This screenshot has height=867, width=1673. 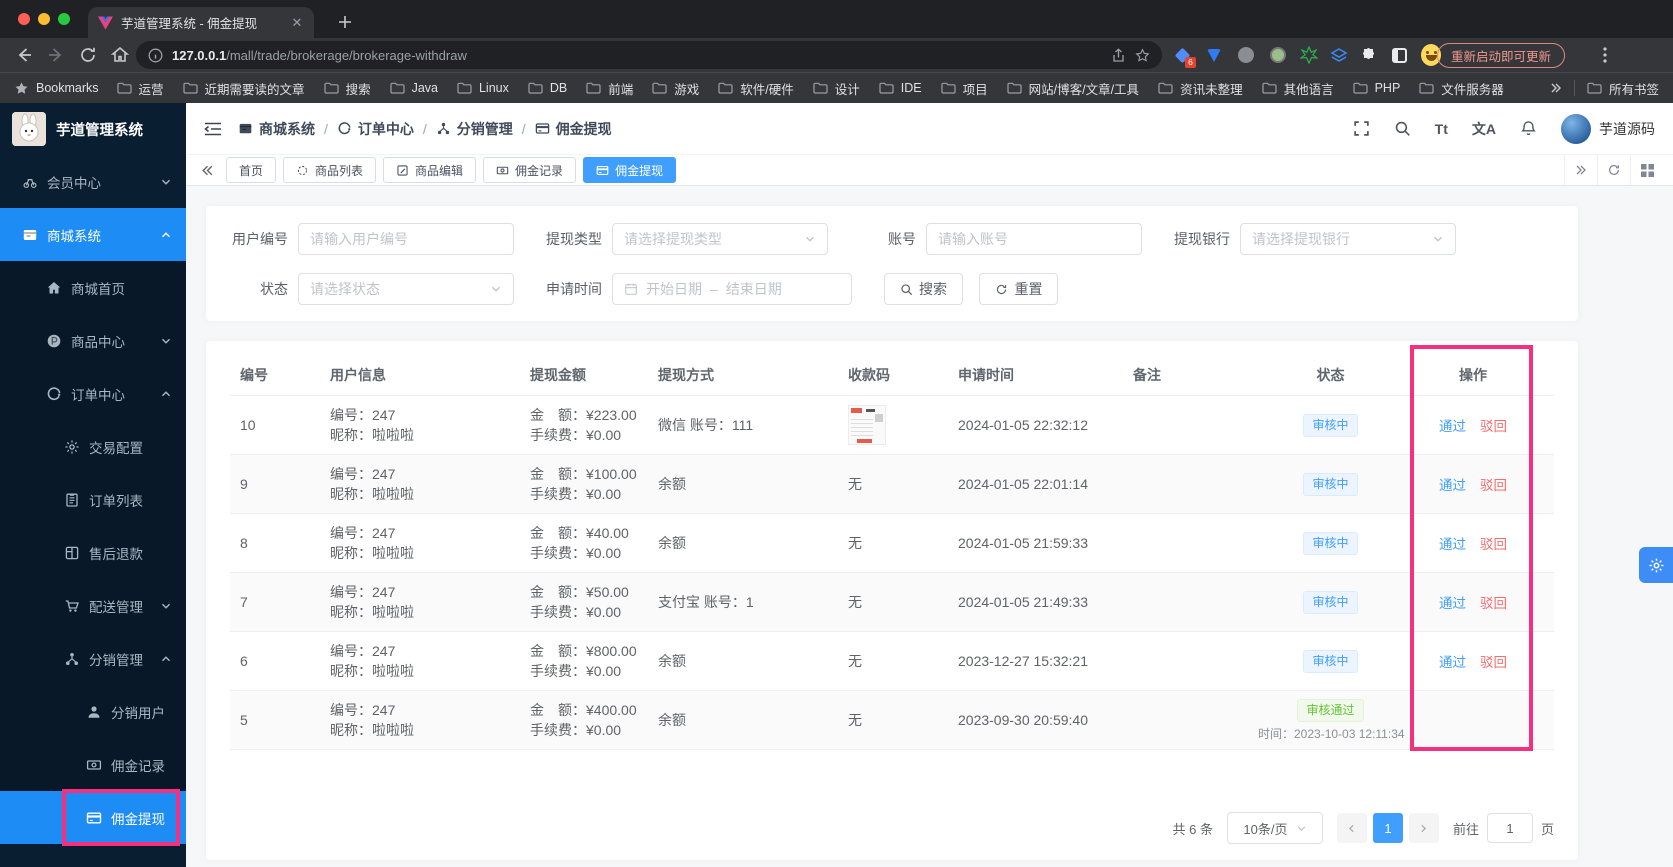 What do you see at coordinates (430, 170) in the screenshot?
I see `page-tab-商品编辑: 商品编辑` at bounding box center [430, 170].